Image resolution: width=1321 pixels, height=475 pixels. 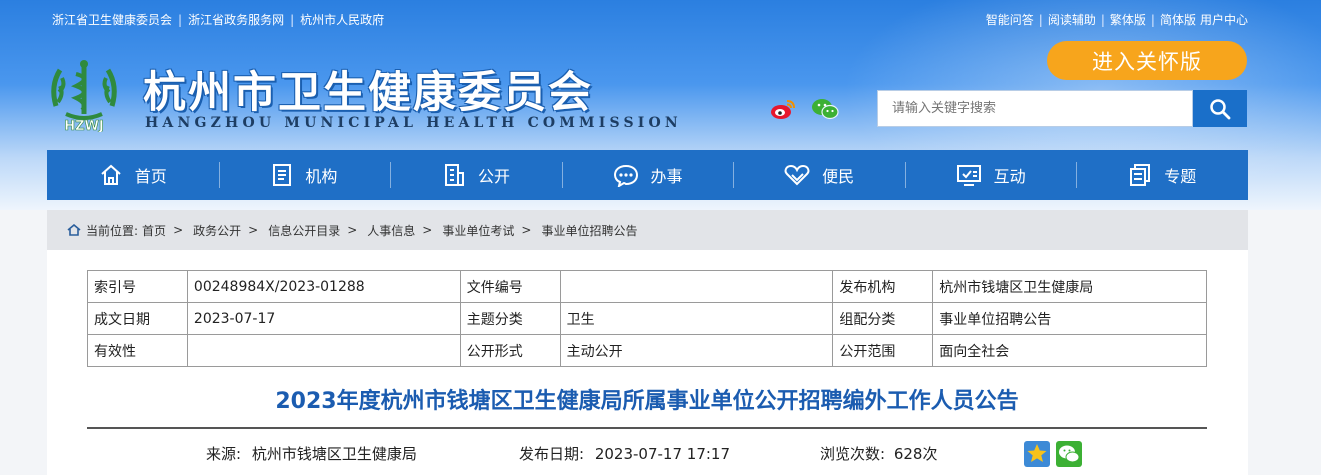 What do you see at coordinates (883, 286) in the screenshot?
I see `issuer-label: 发布机构` at bounding box center [883, 286].